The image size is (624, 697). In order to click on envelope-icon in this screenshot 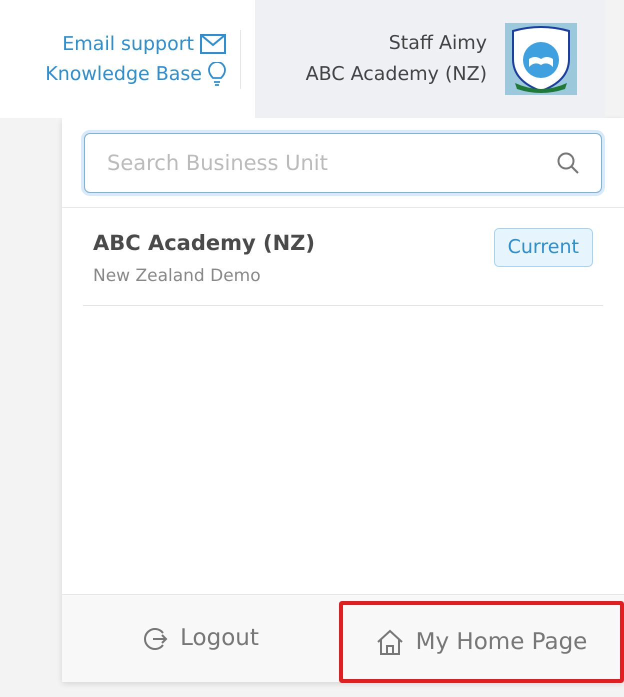, I will do `click(213, 44)`.